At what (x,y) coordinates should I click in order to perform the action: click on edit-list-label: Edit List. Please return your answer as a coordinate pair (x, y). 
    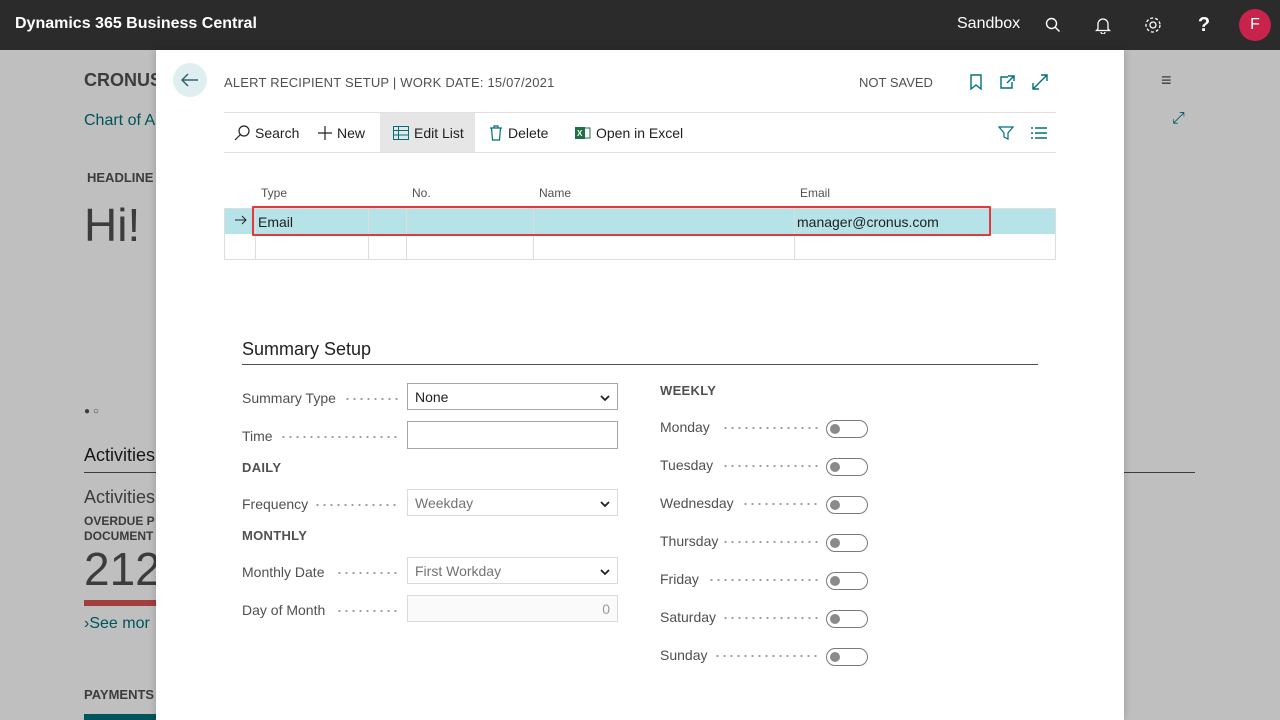
    Looking at the image, I should click on (439, 132).